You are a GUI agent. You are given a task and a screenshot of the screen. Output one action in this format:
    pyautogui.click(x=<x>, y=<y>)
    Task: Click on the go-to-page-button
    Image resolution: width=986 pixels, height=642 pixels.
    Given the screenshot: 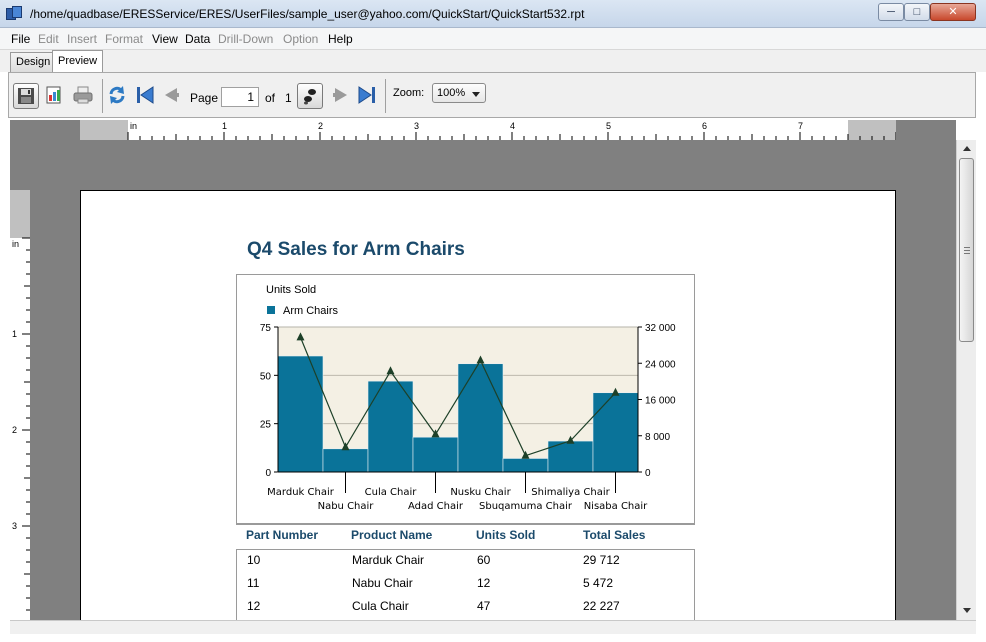 What is the action you would take?
    pyautogui.click(x=310, y=96)
    